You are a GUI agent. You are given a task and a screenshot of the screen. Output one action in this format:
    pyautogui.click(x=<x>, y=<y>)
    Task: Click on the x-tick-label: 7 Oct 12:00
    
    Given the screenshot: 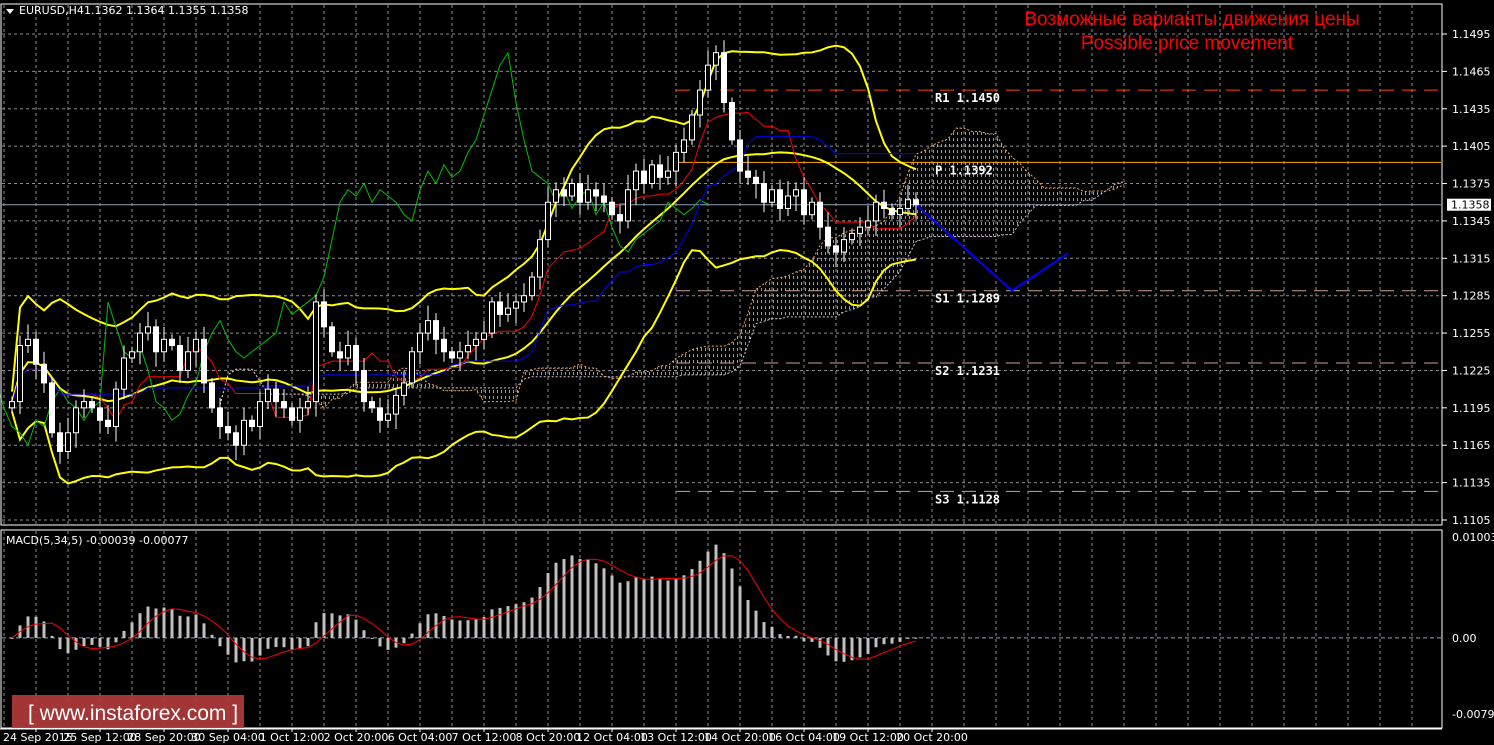 What is the action you would take?
    pyautogui.click(x=484, y=737)
    